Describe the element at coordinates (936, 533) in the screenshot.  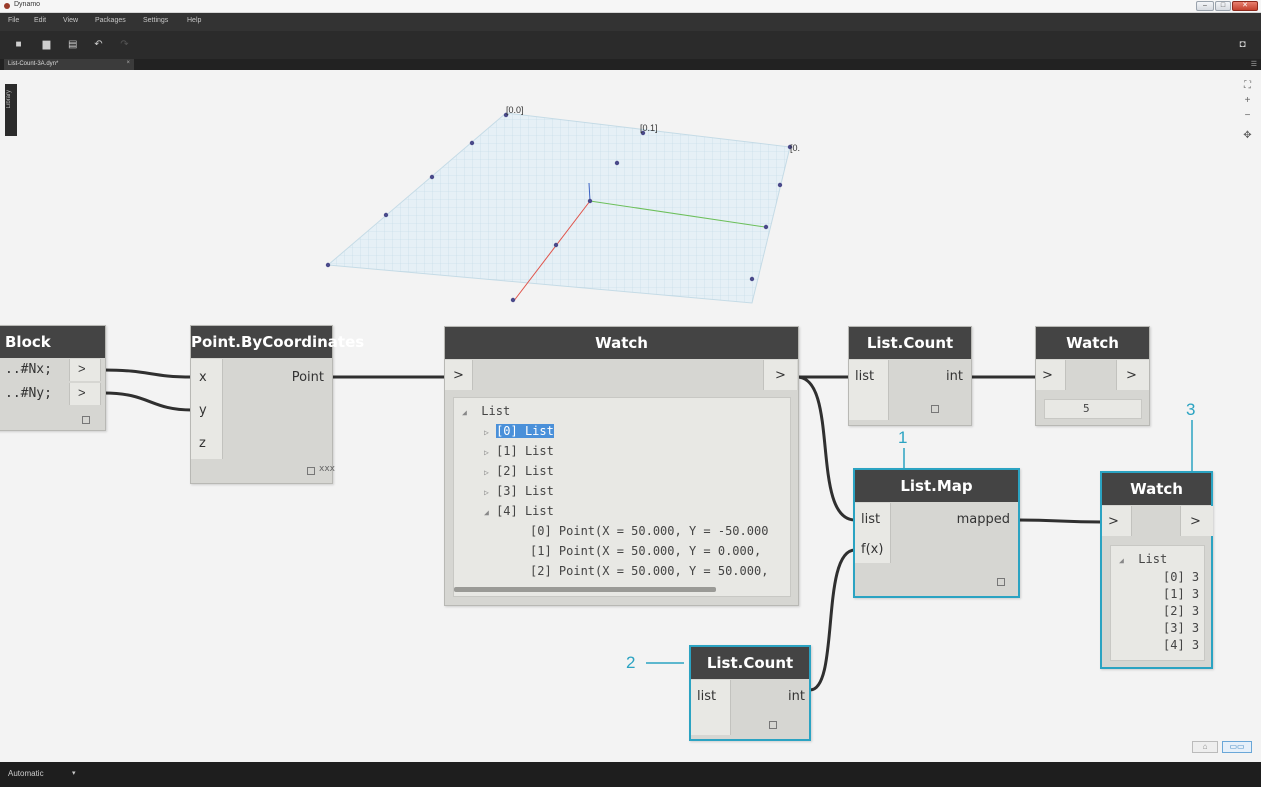
I see `list-map-node: List.Map list f(x) mapped` at that location.